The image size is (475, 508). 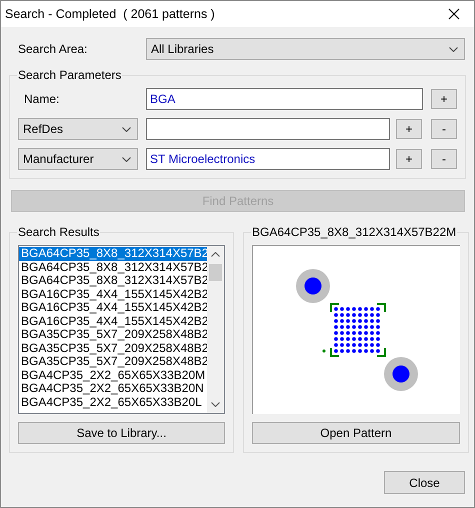 What do you see at coordinates (78, 129) in the screenshot?
I see `field-dropdown: RefDes` at bounding box center [78, 129].